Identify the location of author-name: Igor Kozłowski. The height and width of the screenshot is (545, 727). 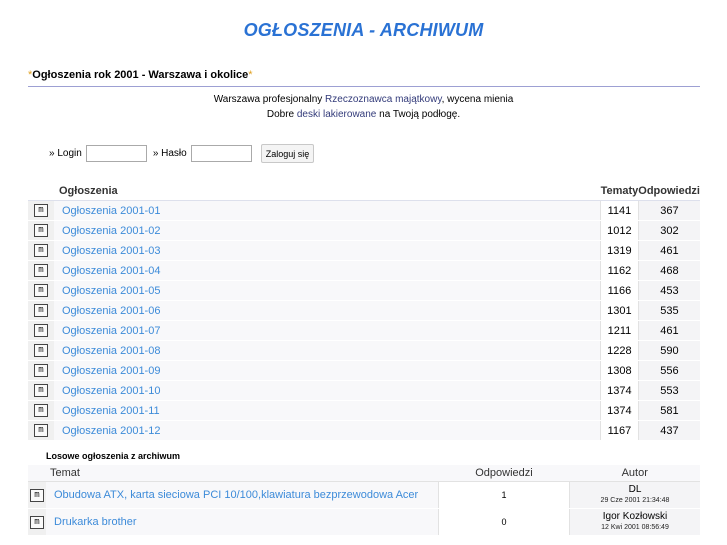
(635, 516).